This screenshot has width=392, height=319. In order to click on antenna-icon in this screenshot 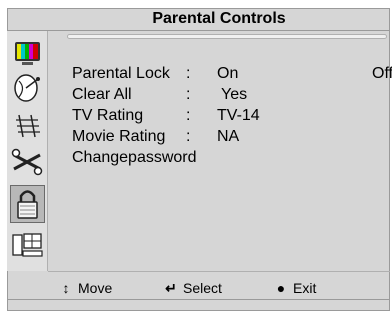, I will do `click(27, 125)`.